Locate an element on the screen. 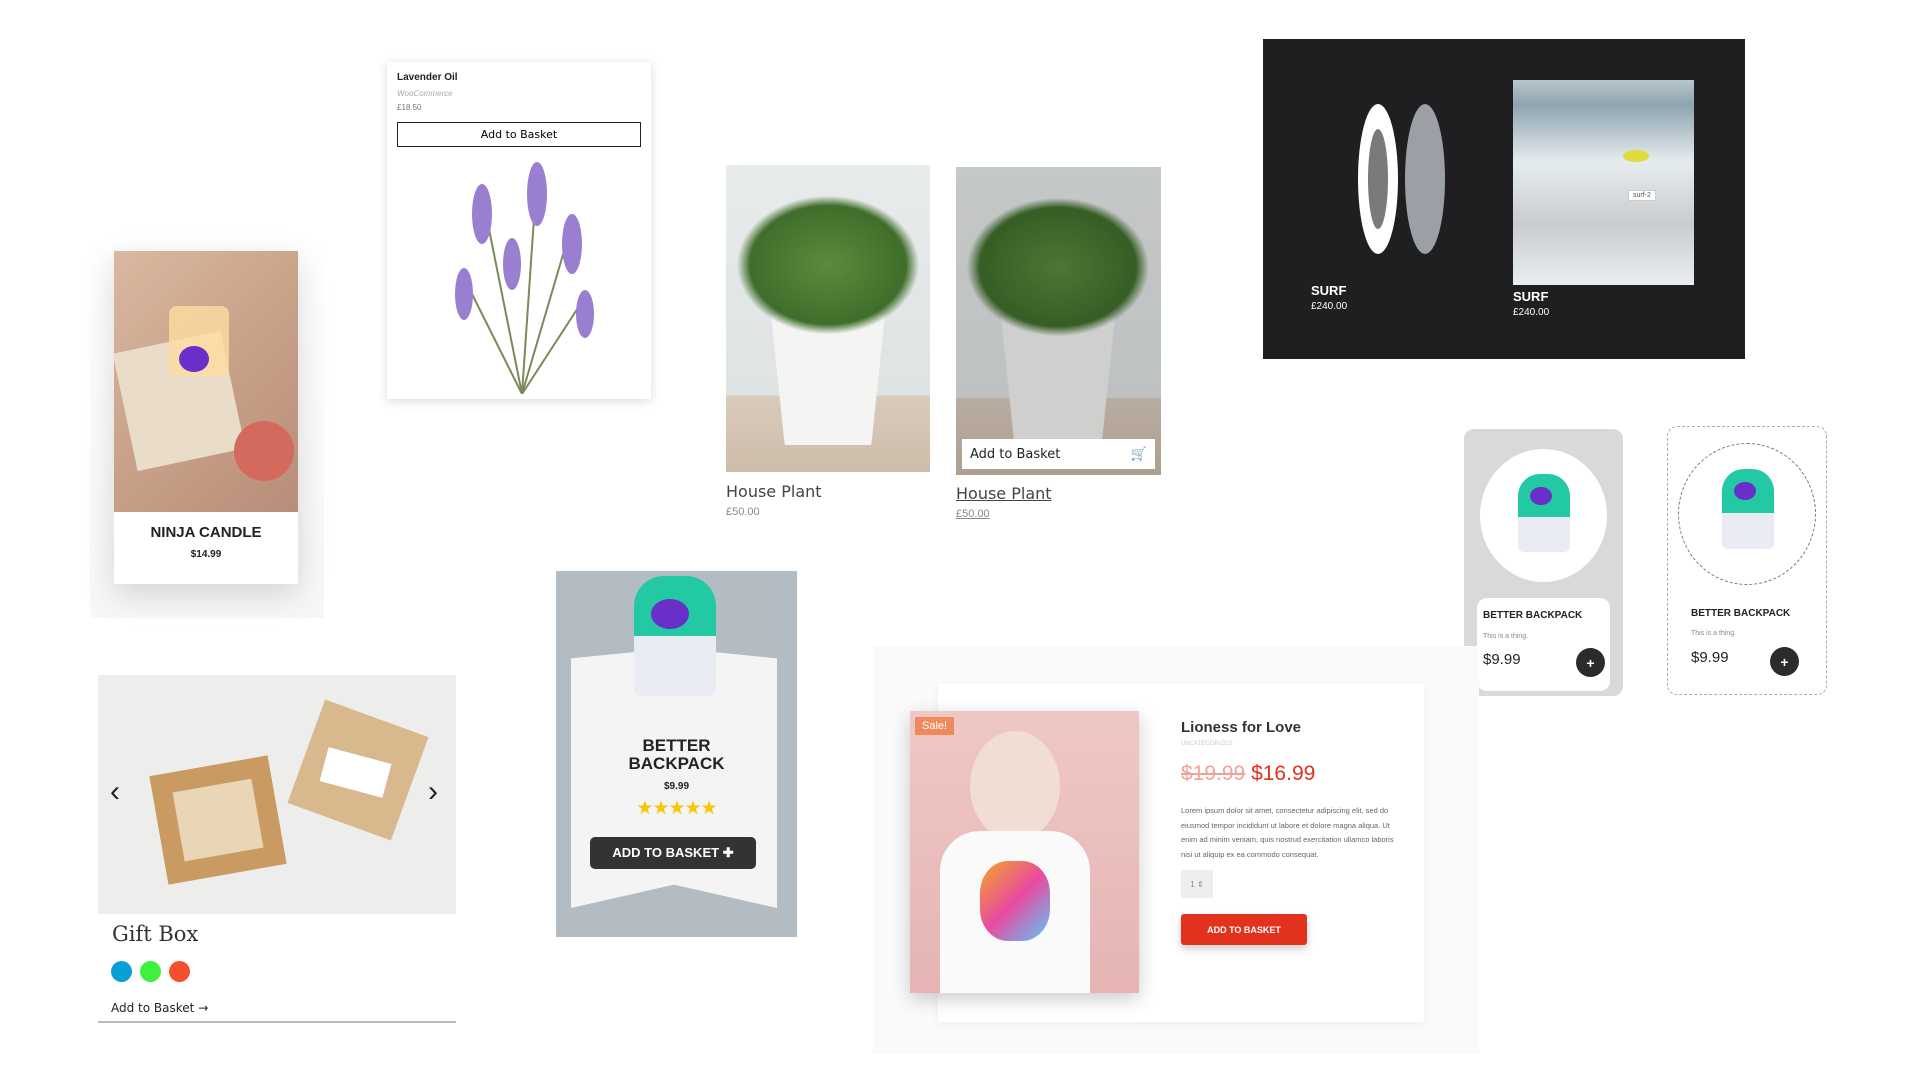 The height and width of the screenshot is (1080, 1920). link-label: Add to Basket is located at coordinates (153, 1008).